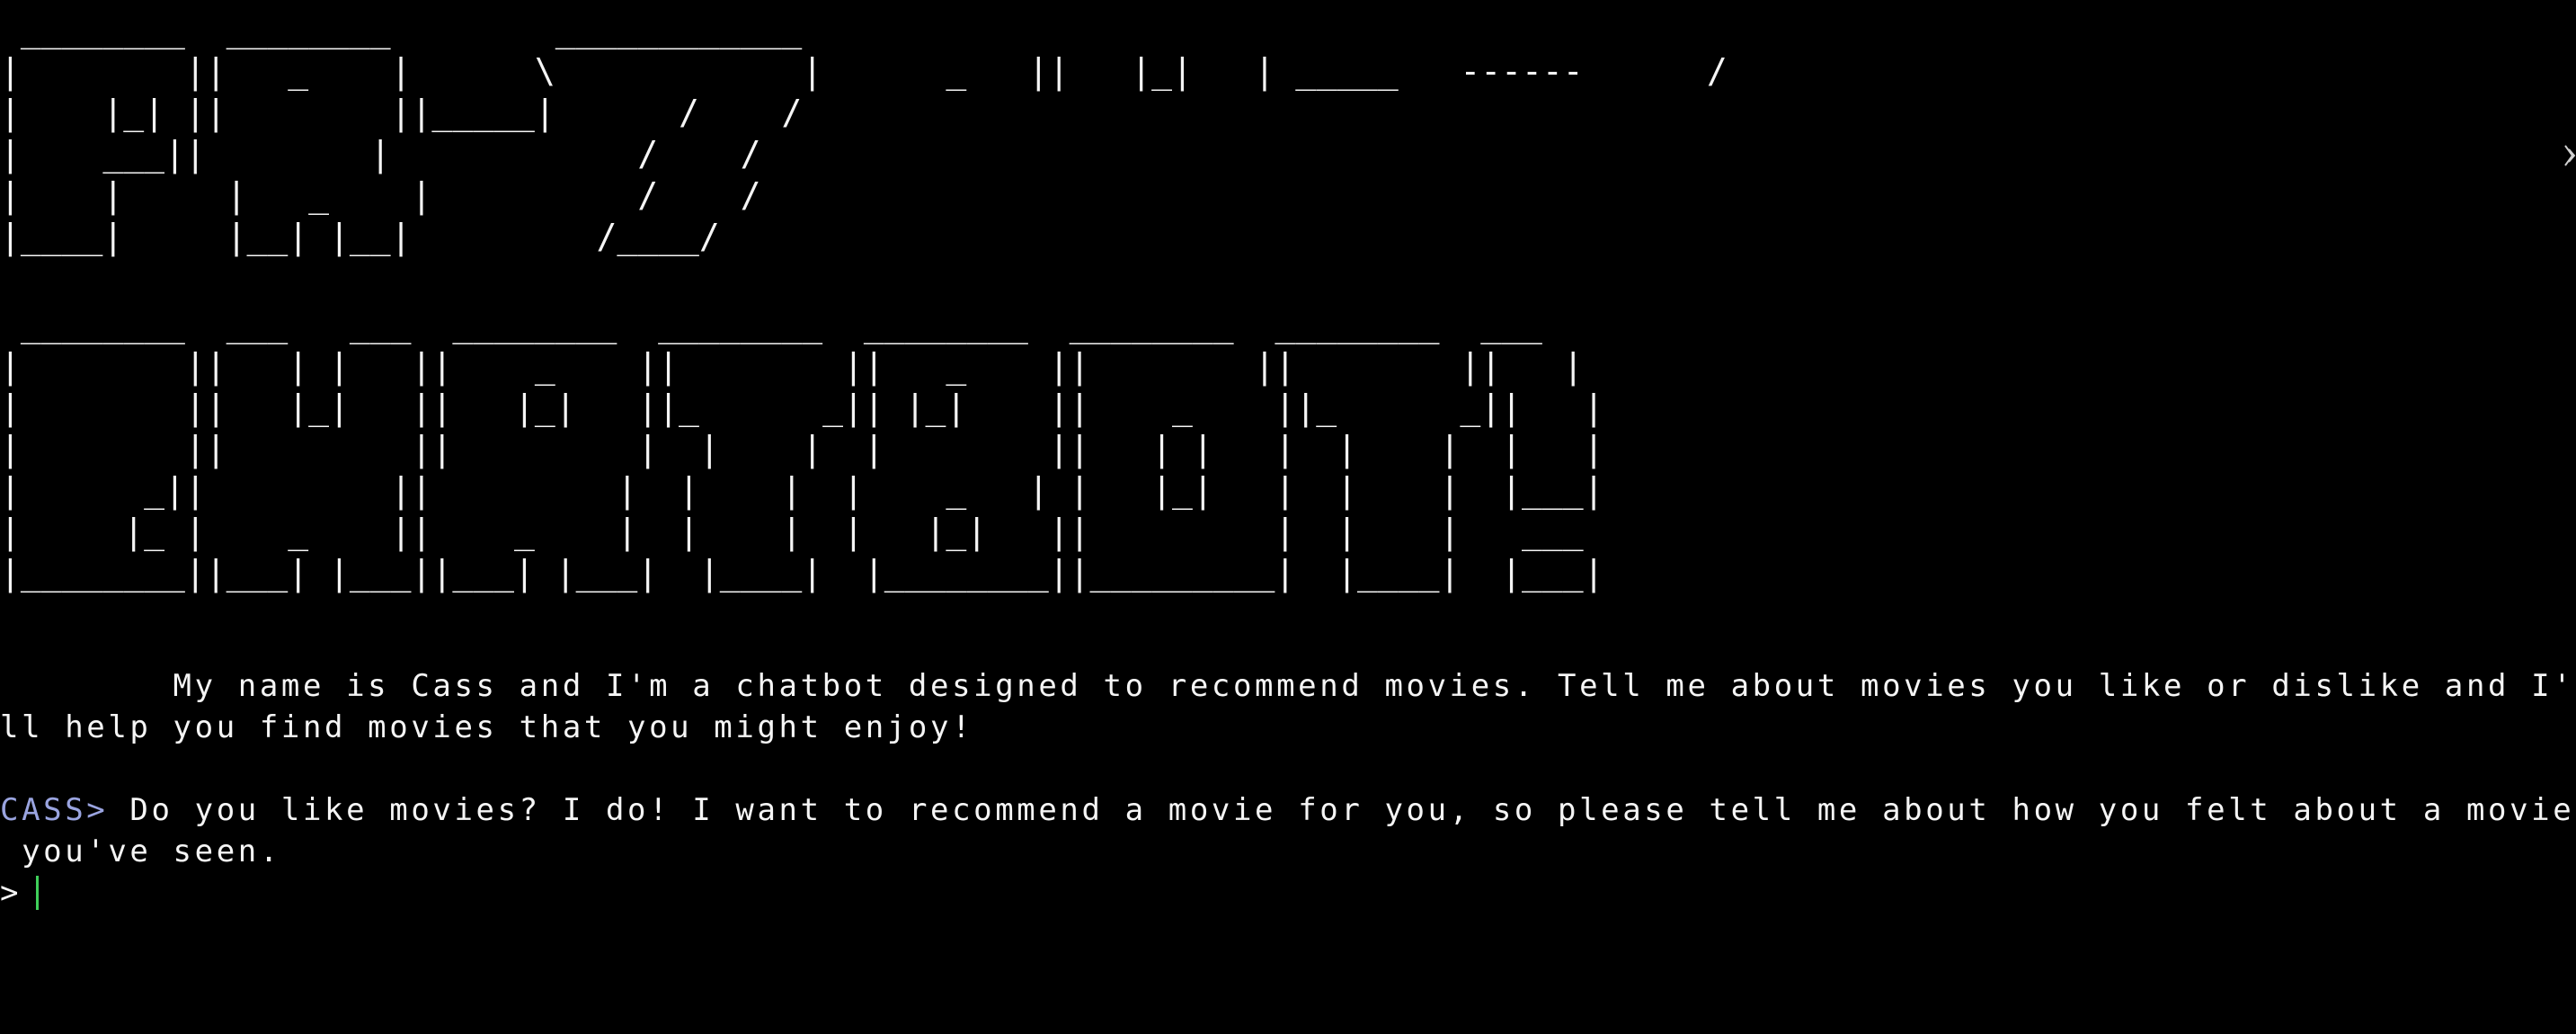 The width and height of the screenshot is (2576, 1034). What do you see at coordinates (140, 851) in the screenshot?
I see `bot-message-line-2: you've seen.` at bounding box center [140, 851].